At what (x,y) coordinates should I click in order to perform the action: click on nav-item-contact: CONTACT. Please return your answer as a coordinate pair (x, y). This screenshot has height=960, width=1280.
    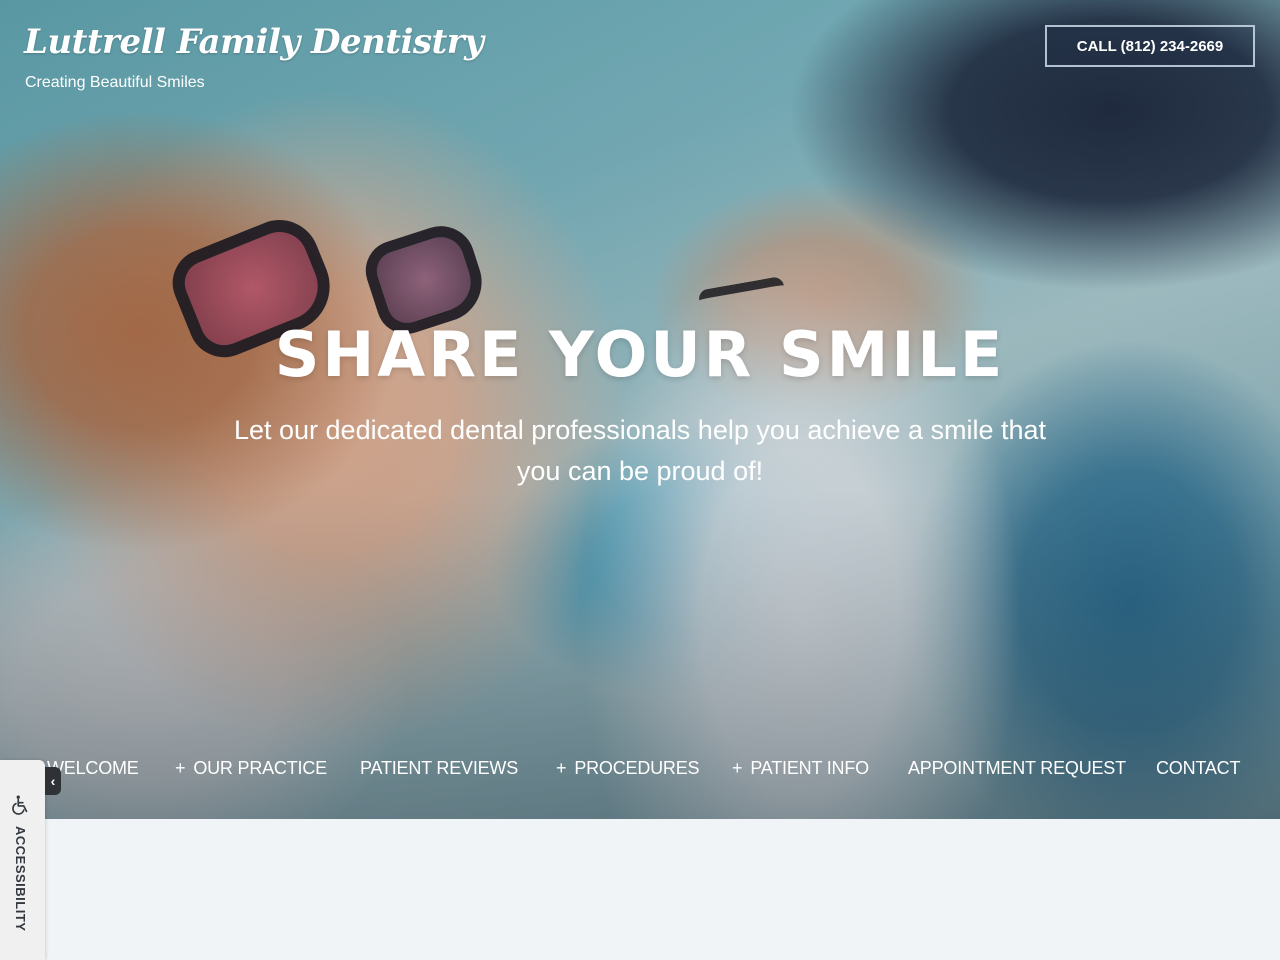
    Looking at the image, I should click on (1198, 768).